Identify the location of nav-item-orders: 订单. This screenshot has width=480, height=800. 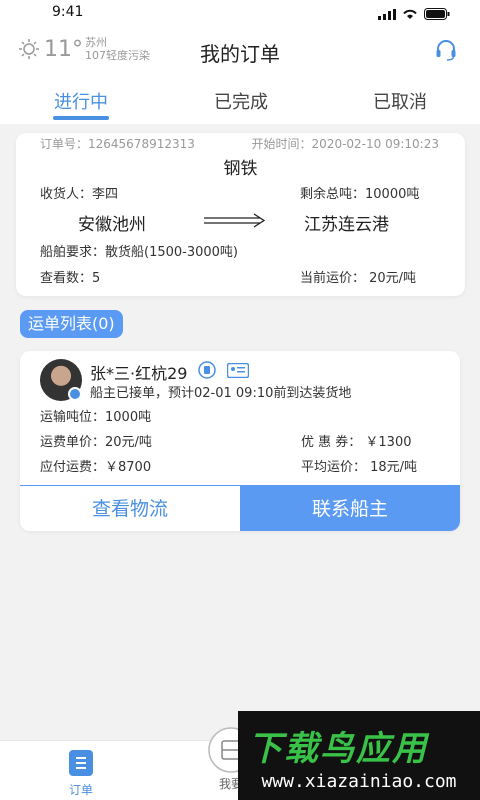
(81, 773).